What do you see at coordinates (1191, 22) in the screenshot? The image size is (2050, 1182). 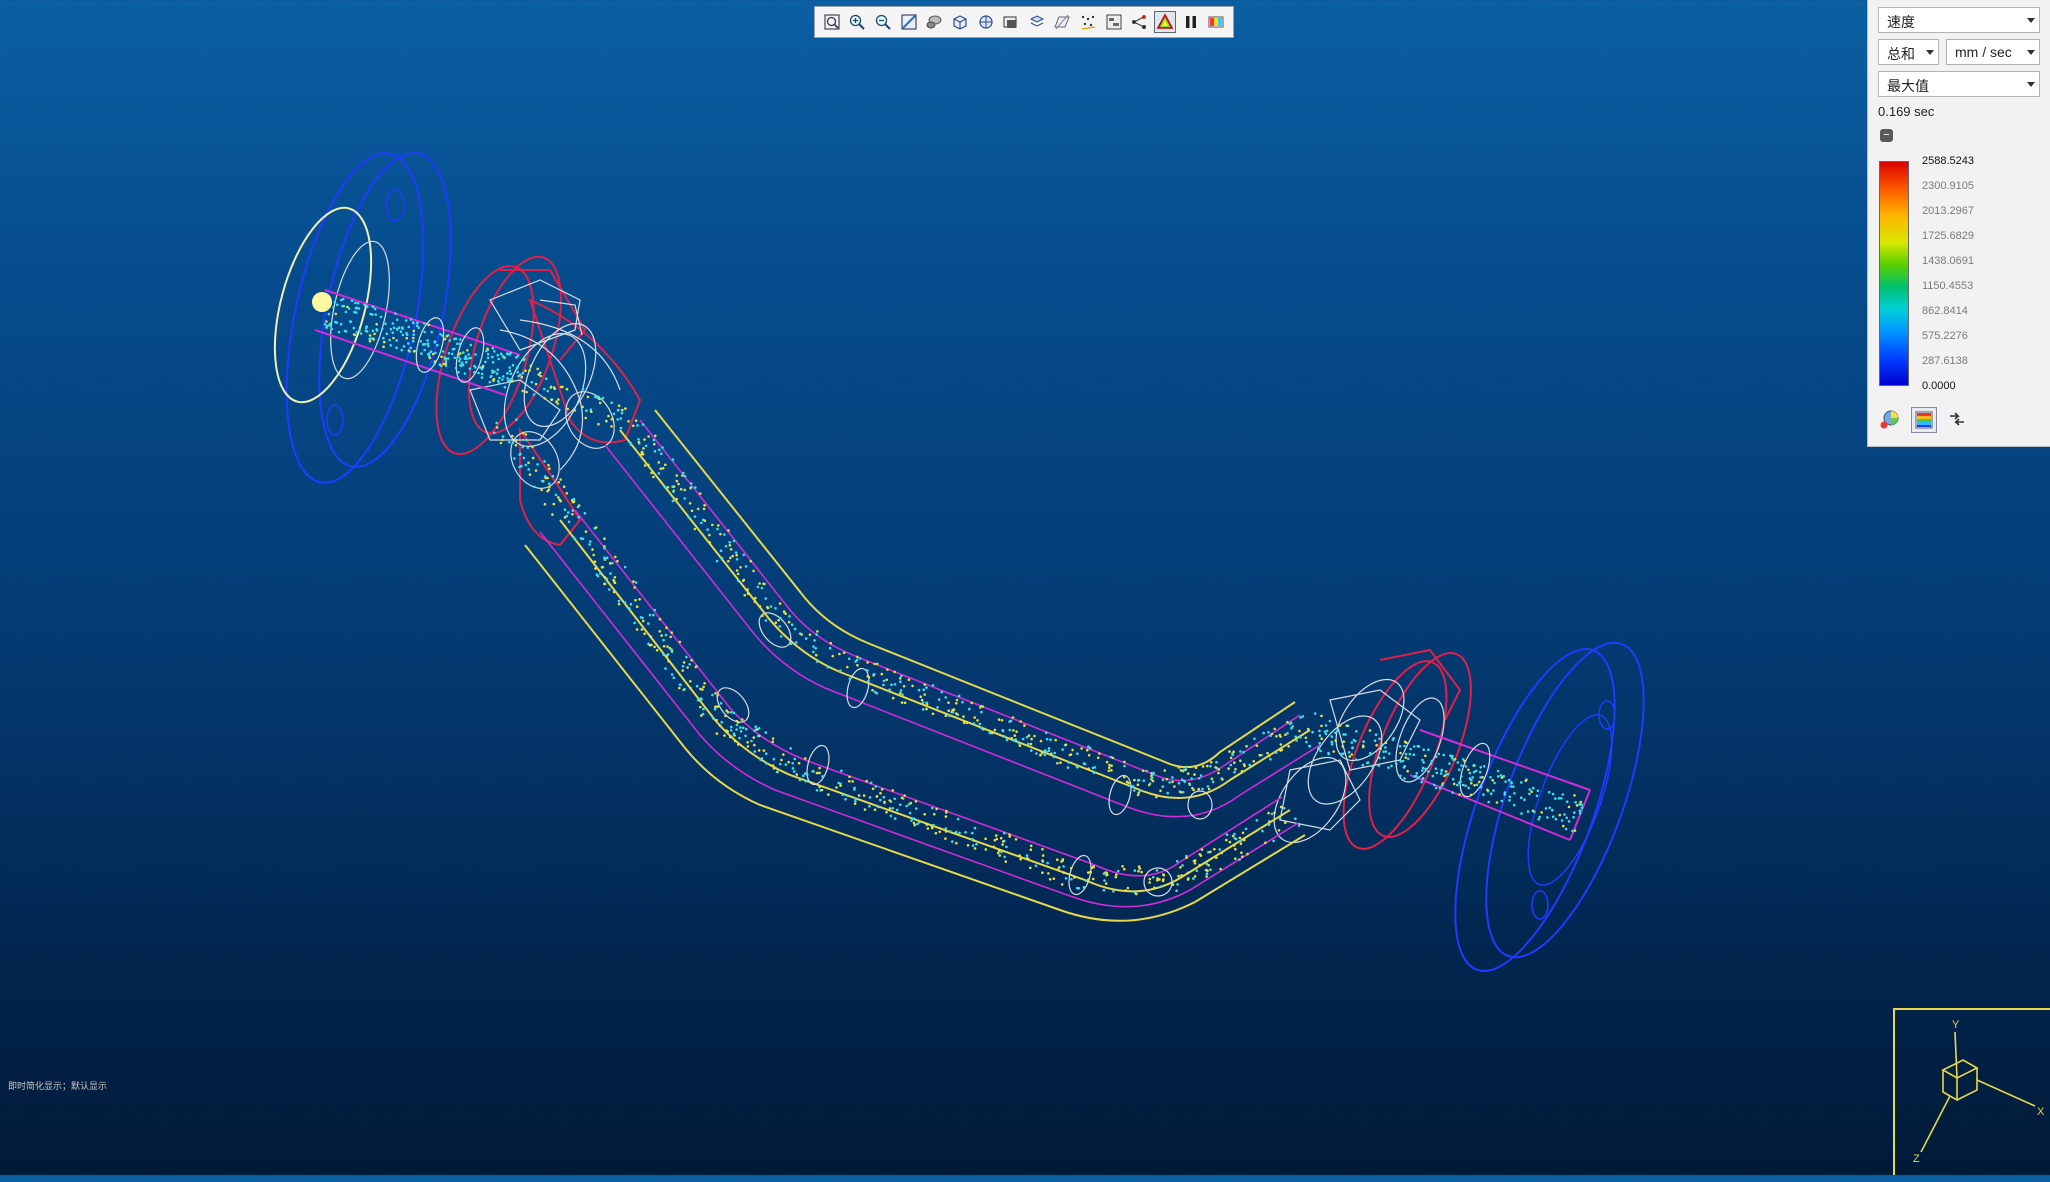 I see `pause-icon` at bounding box center [1191, 22].